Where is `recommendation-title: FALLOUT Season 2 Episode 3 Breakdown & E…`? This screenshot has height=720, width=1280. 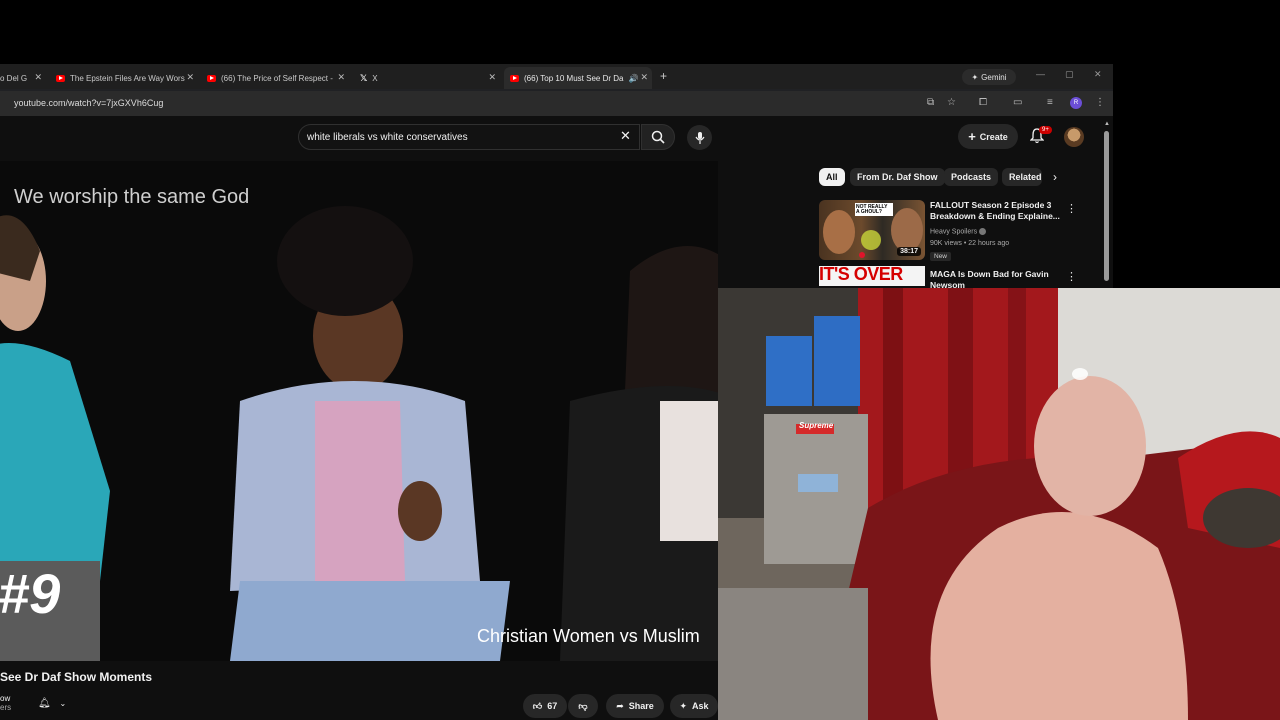 recommendation-title: FALLOUT Season 2 Episode 3 Breakdown & E… is located at coordinates (995, 211).